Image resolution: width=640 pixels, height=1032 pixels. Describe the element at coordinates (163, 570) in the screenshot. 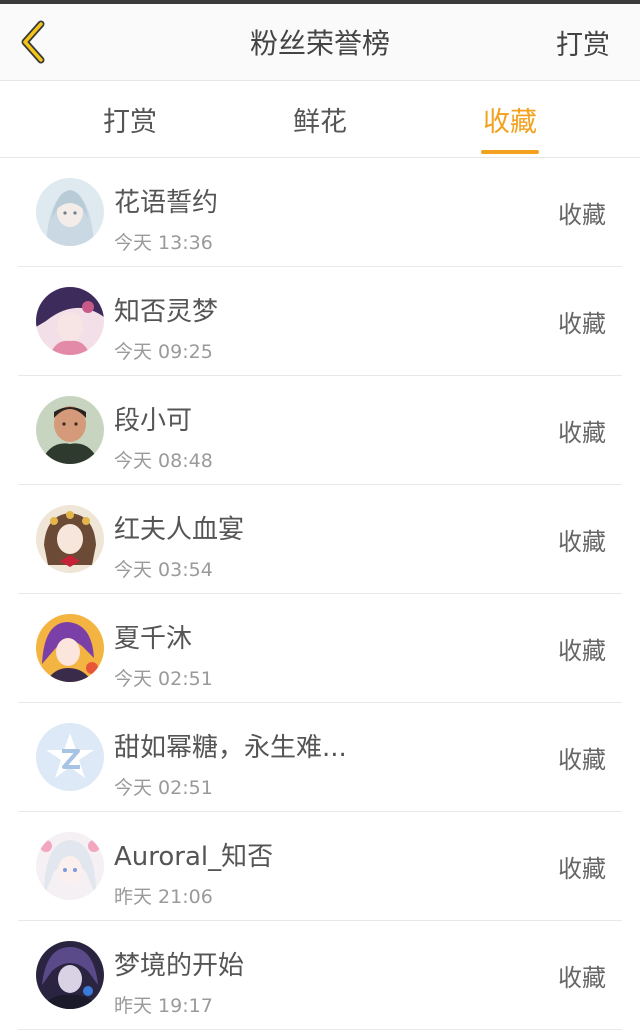

I see `fan-time: 今天 03:54` at that location.